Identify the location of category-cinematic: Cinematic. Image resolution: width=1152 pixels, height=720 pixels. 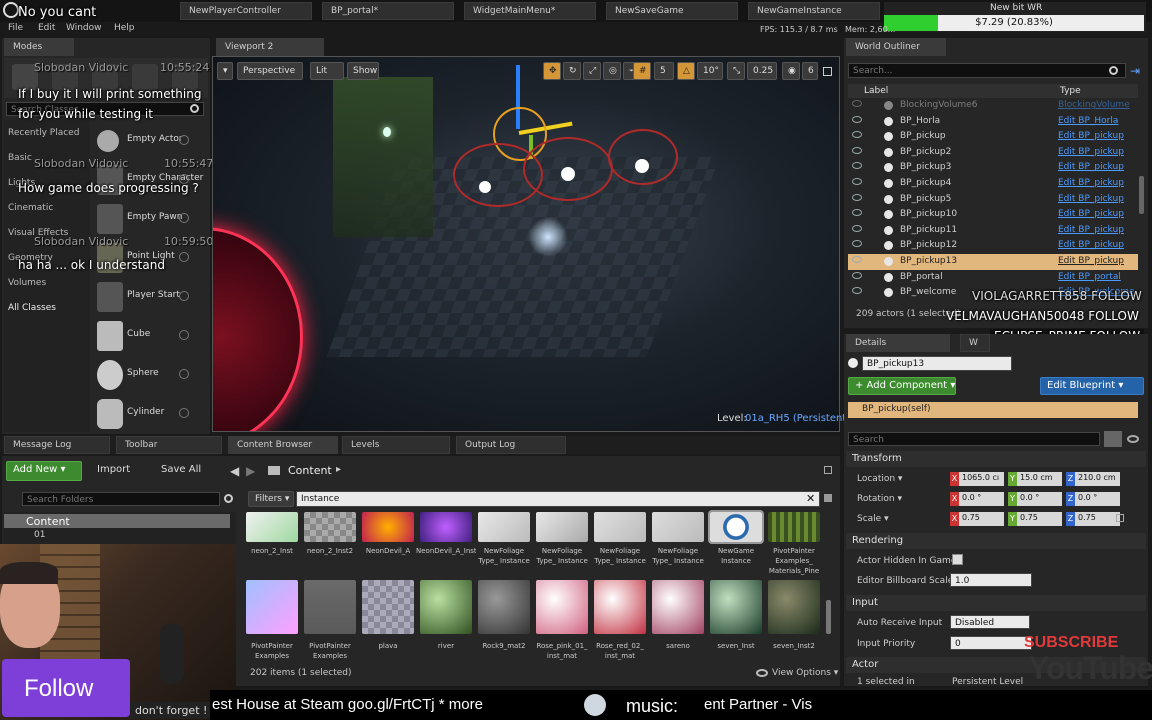
(30, 208).